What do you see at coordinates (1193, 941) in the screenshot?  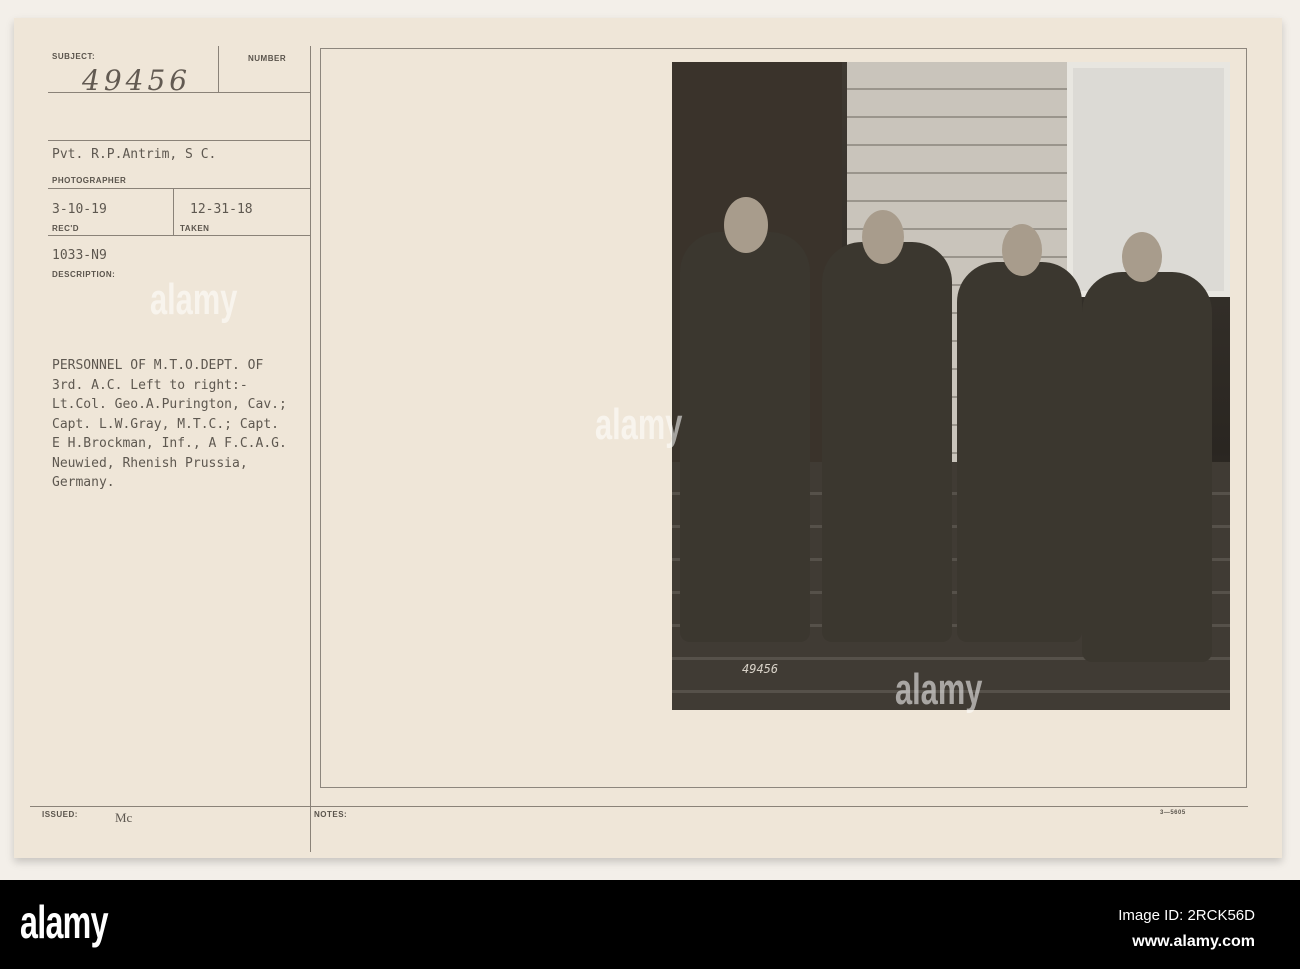 I see `website-url: www.alamy.com` at bounding box center [1193, 941].